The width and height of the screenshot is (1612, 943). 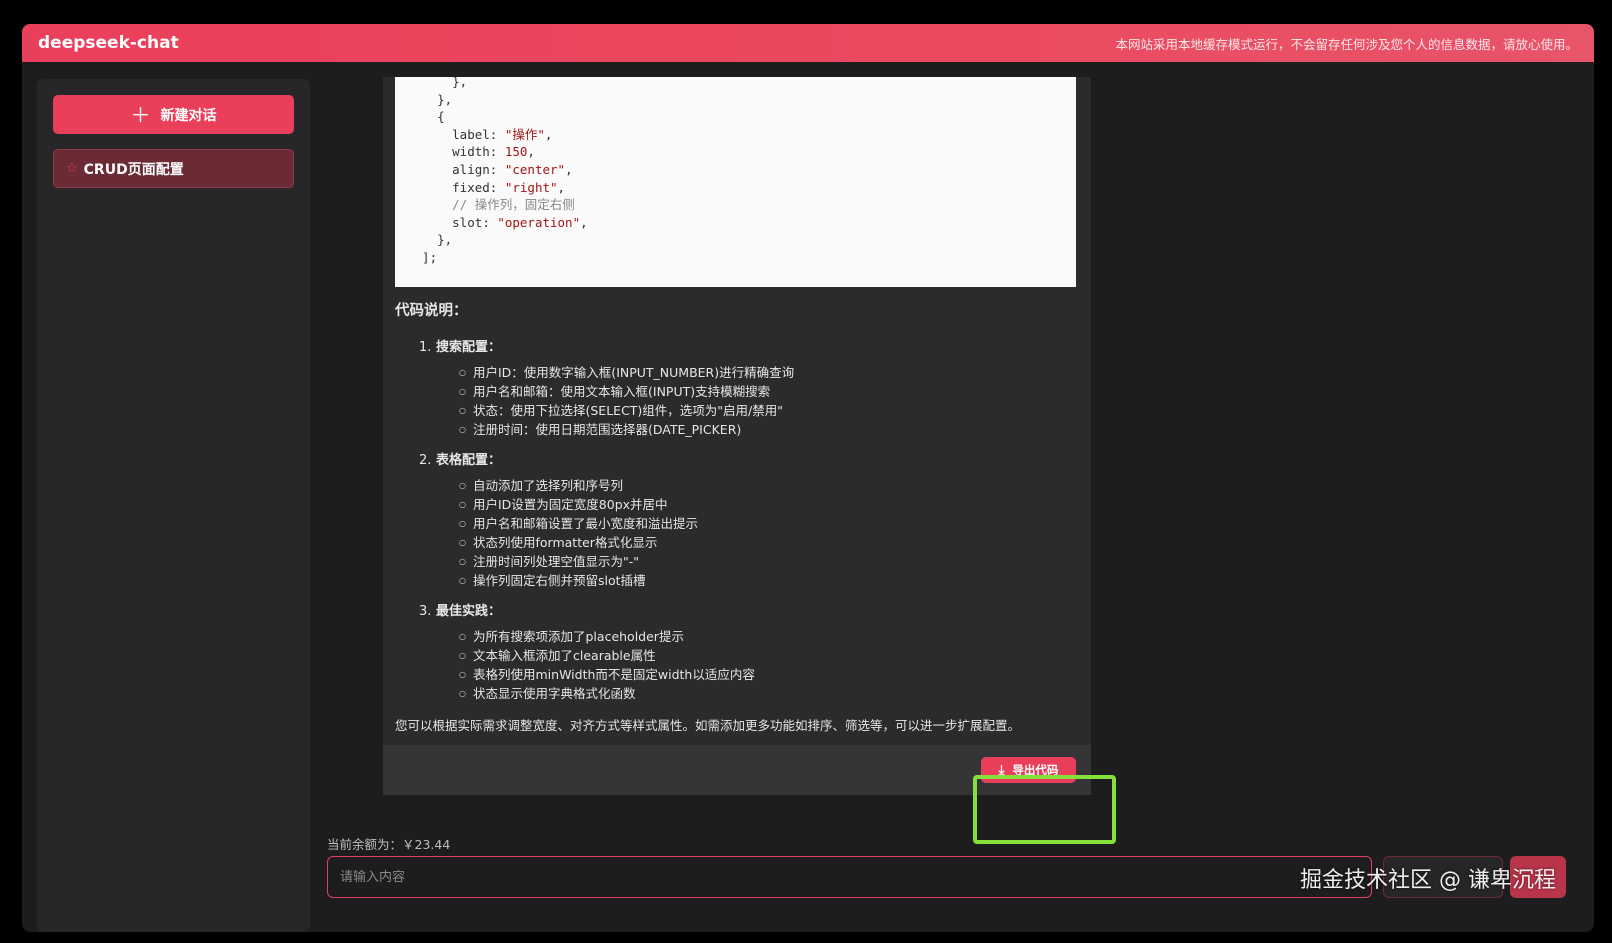 What do you see at coordinates (769, 693) in the screenshot?
I see `list-item: 状态显示使用字典格式化函数` at bounding box center [769, 693].